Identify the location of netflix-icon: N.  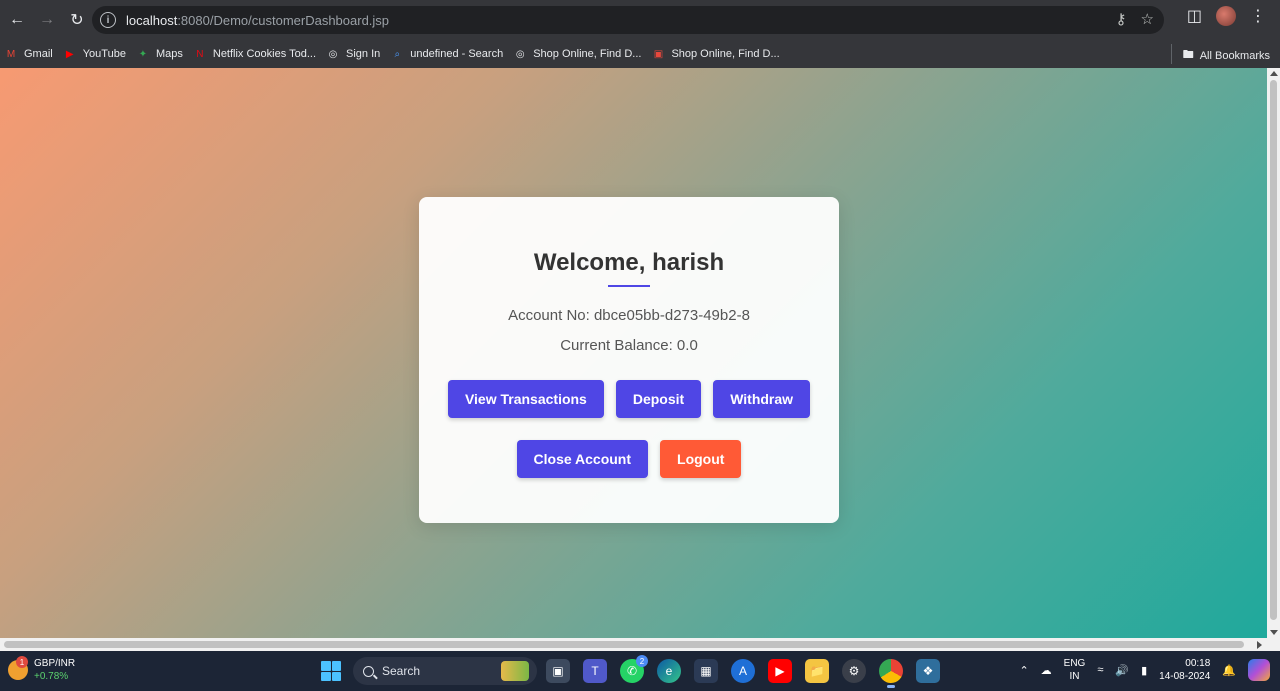
(200, 54).